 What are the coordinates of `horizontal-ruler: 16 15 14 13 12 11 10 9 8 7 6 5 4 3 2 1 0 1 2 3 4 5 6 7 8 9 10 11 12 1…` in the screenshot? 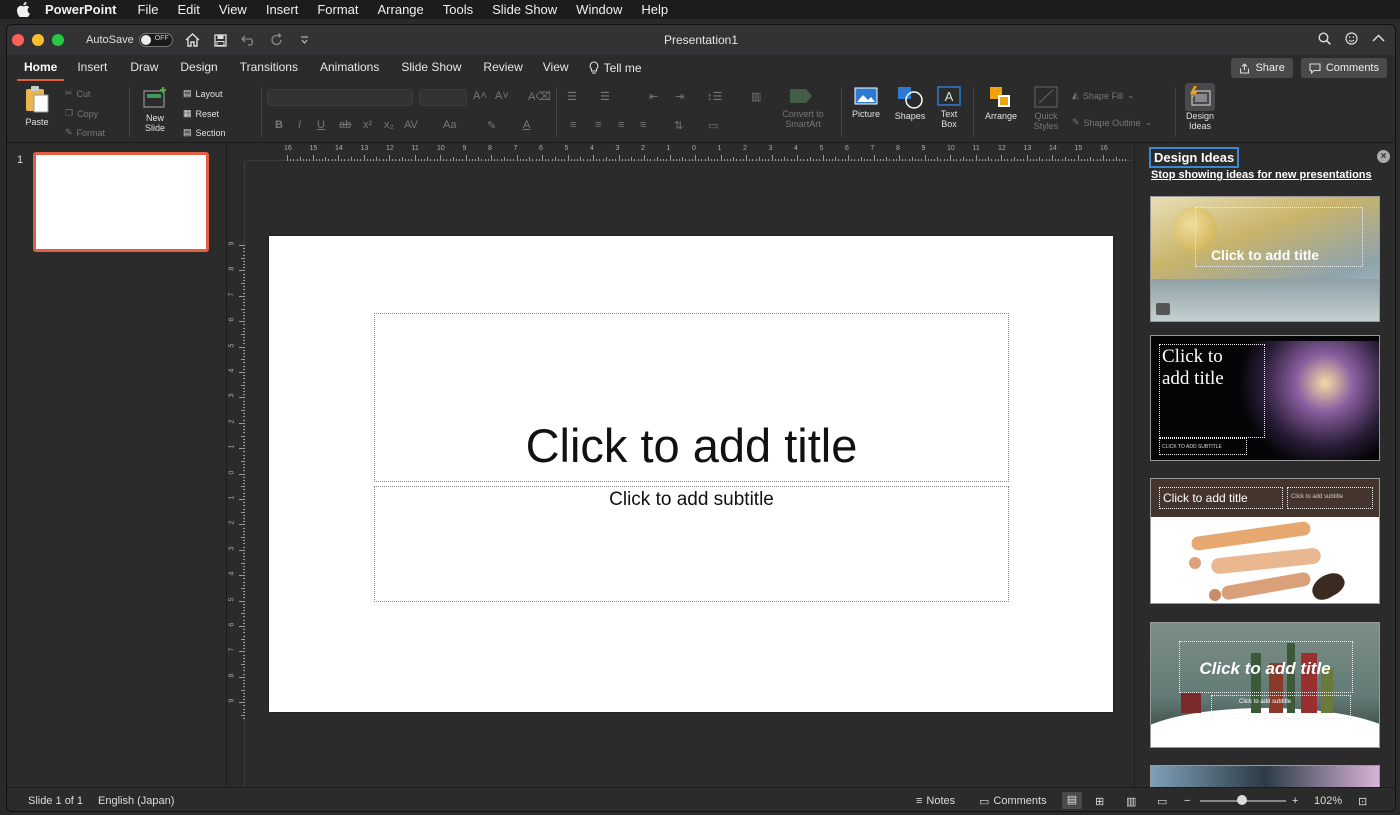 It's located at (689, 152).